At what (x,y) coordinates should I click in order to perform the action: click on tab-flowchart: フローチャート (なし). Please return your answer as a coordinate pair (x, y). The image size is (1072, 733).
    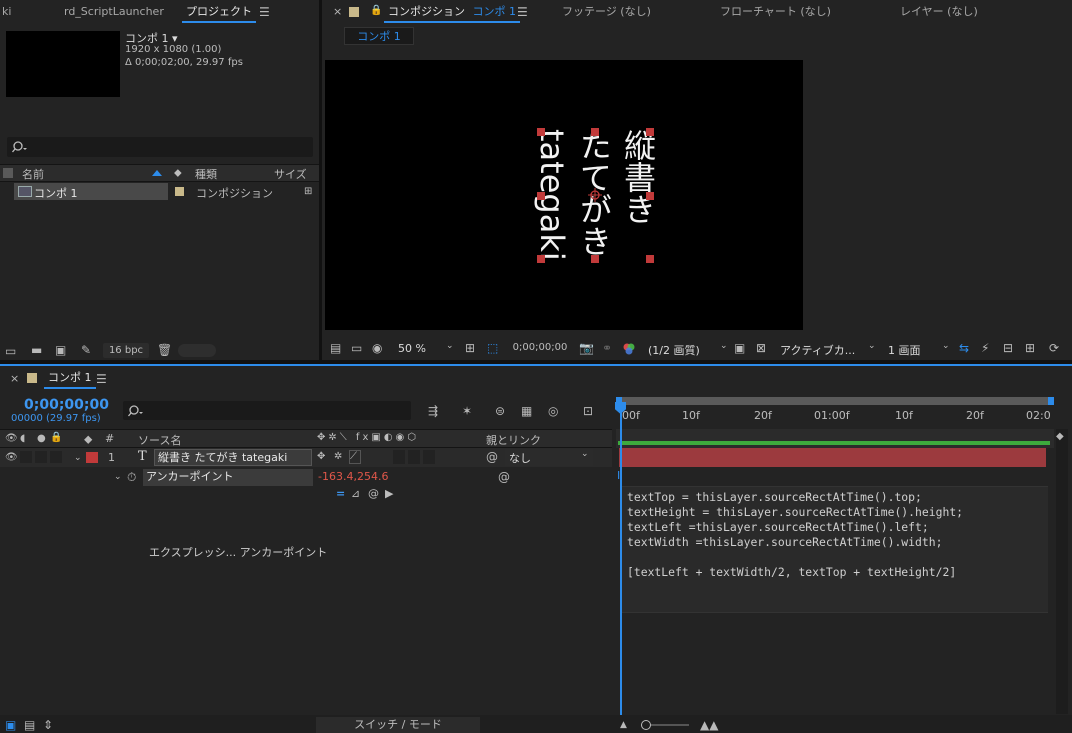
    Looking at the image, I should click on (775, 12).